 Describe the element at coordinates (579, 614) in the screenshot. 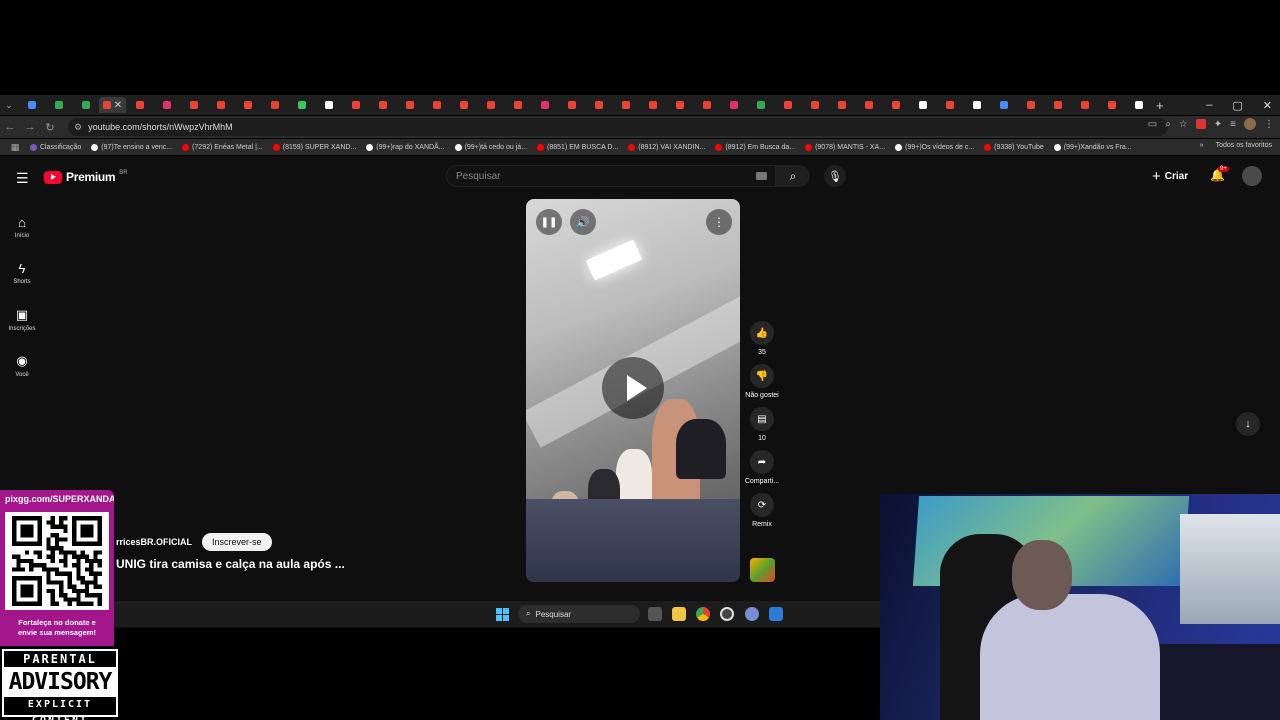

I see `taskbar-search: ⌕ Pesquisar` at that location.